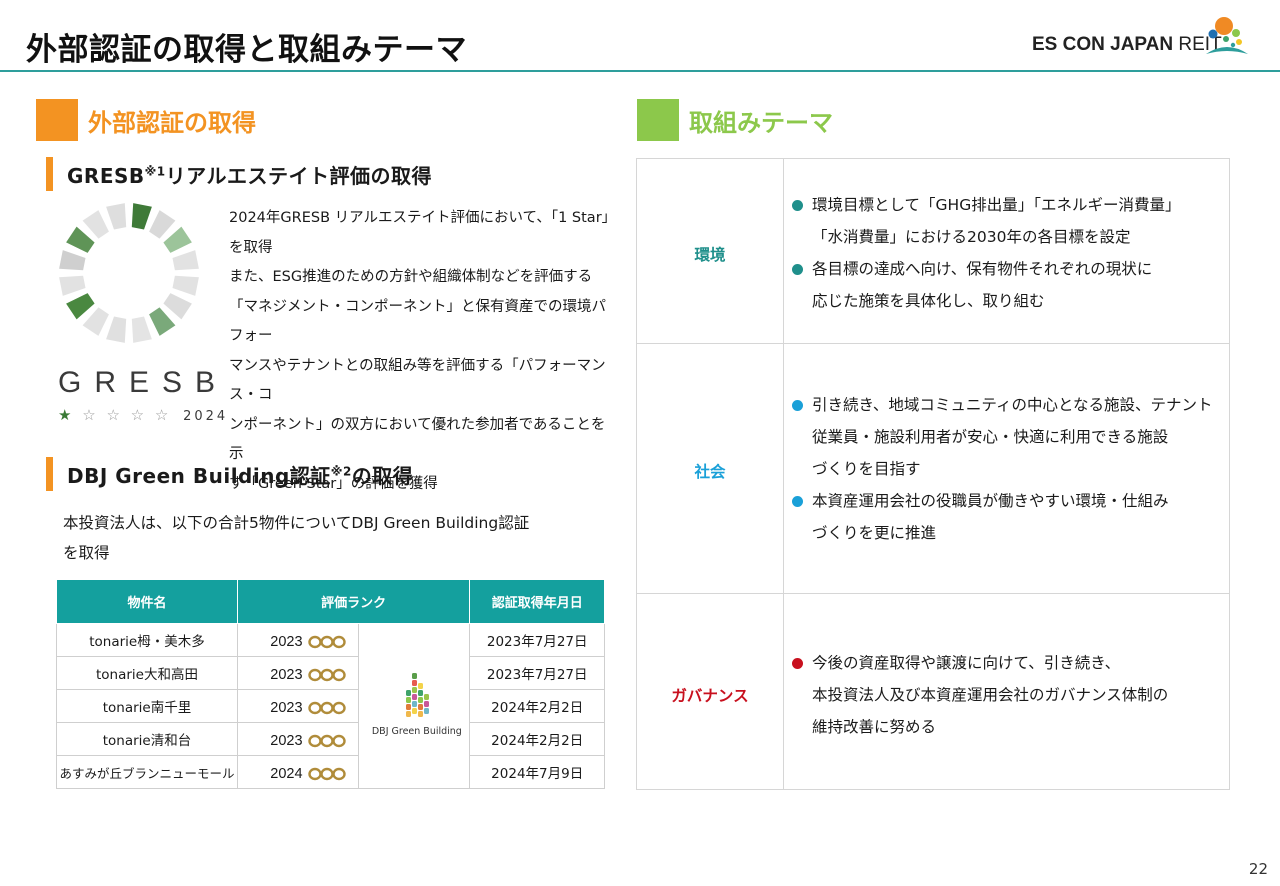 This screenshot has height=886, width=1280. What do you see at coordinates (417, 695) in the screenshot?
I see `dbj-mosaic-icon` at bounding box center [417, 695].